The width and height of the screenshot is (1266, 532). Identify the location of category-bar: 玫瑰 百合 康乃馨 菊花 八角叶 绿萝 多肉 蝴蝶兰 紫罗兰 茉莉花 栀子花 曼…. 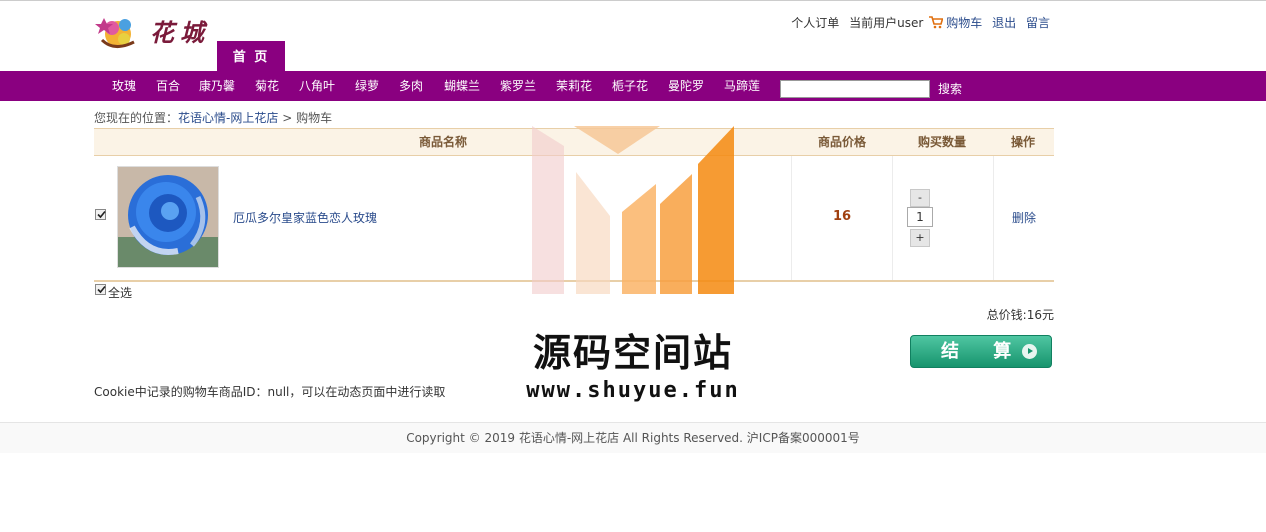
(633, 86).